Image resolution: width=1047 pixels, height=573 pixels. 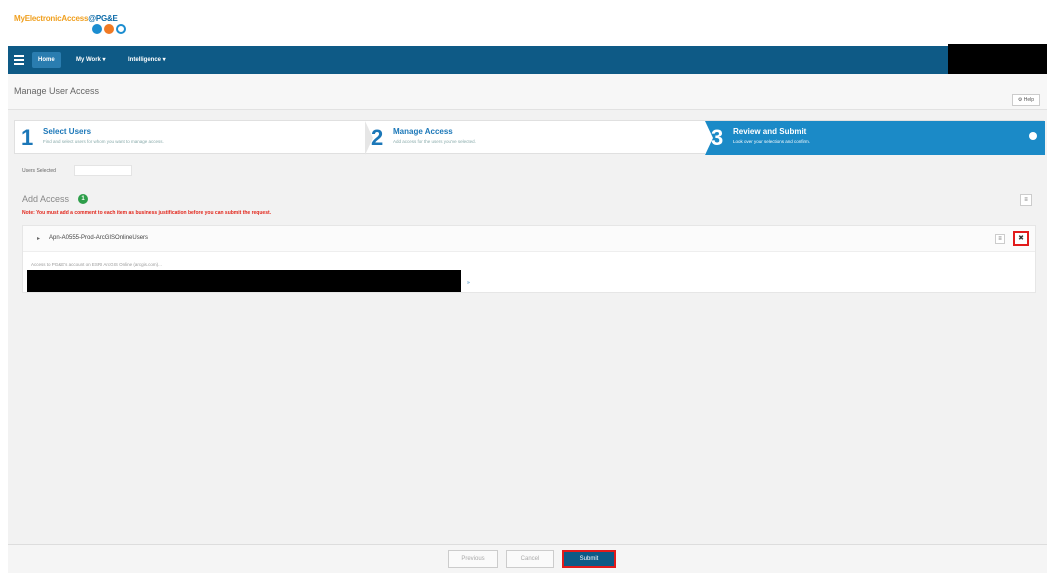 I want to click on previous-button: Previous, so click(x=473, y=559).